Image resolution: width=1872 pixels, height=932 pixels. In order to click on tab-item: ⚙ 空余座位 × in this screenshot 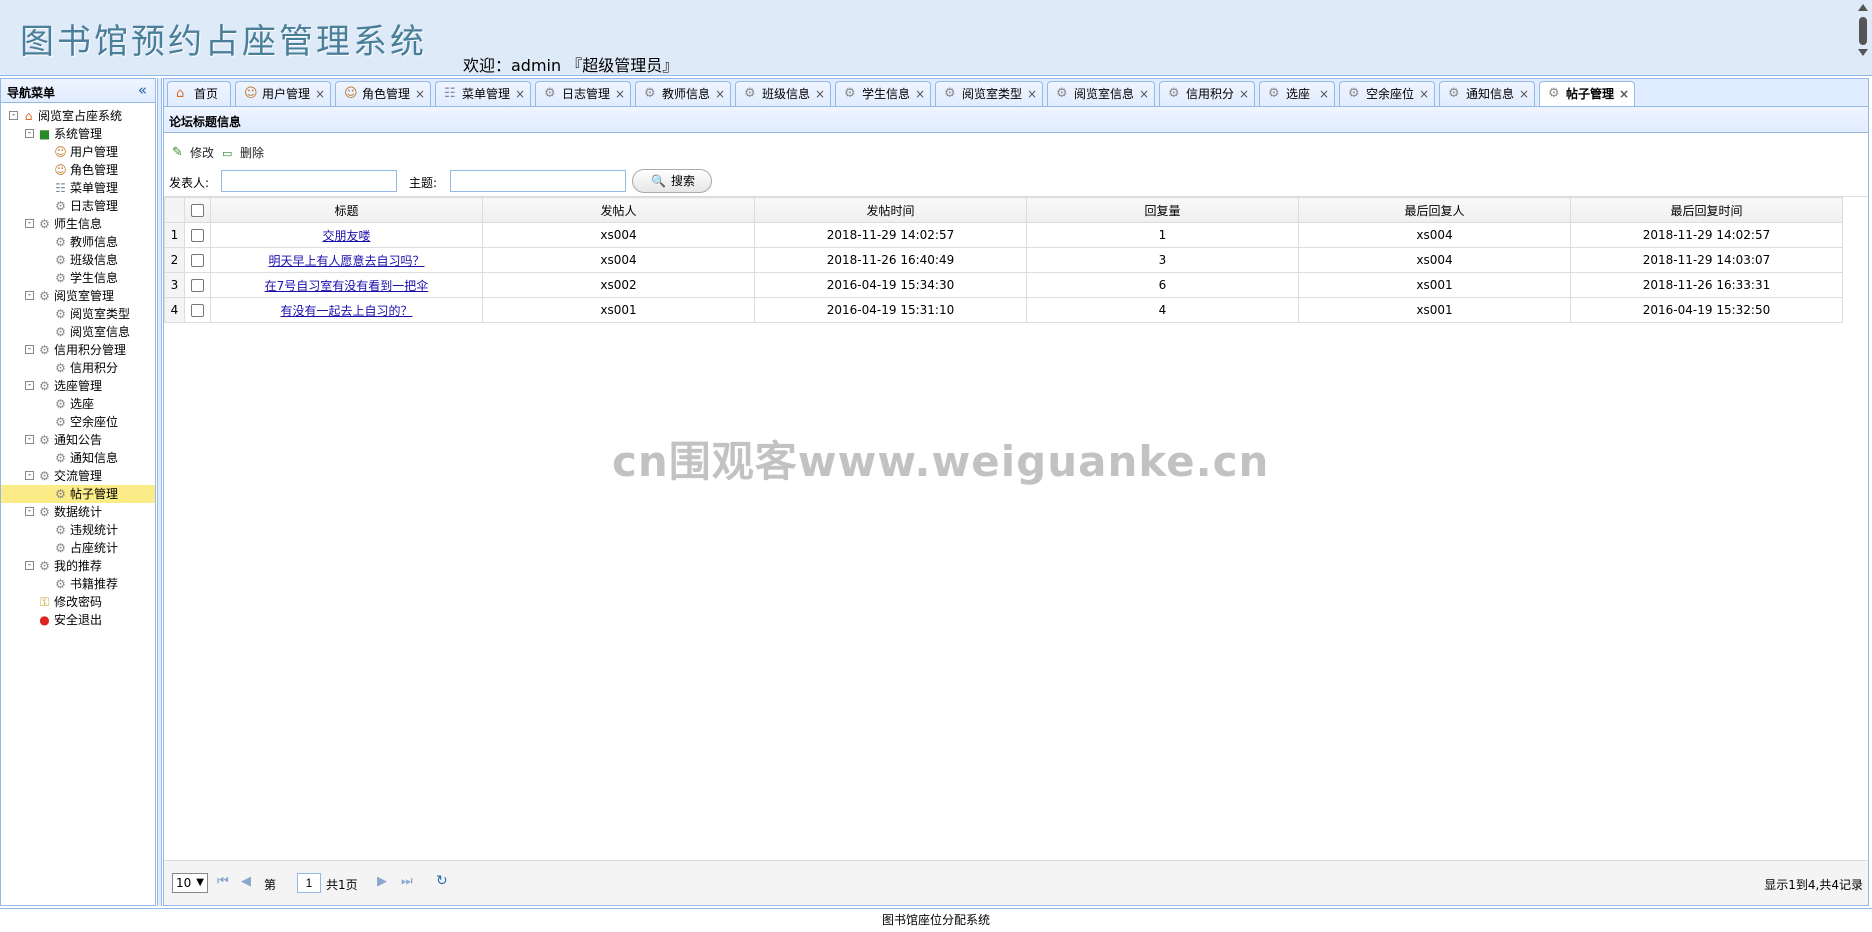, I will do `click(1387, 94)`.